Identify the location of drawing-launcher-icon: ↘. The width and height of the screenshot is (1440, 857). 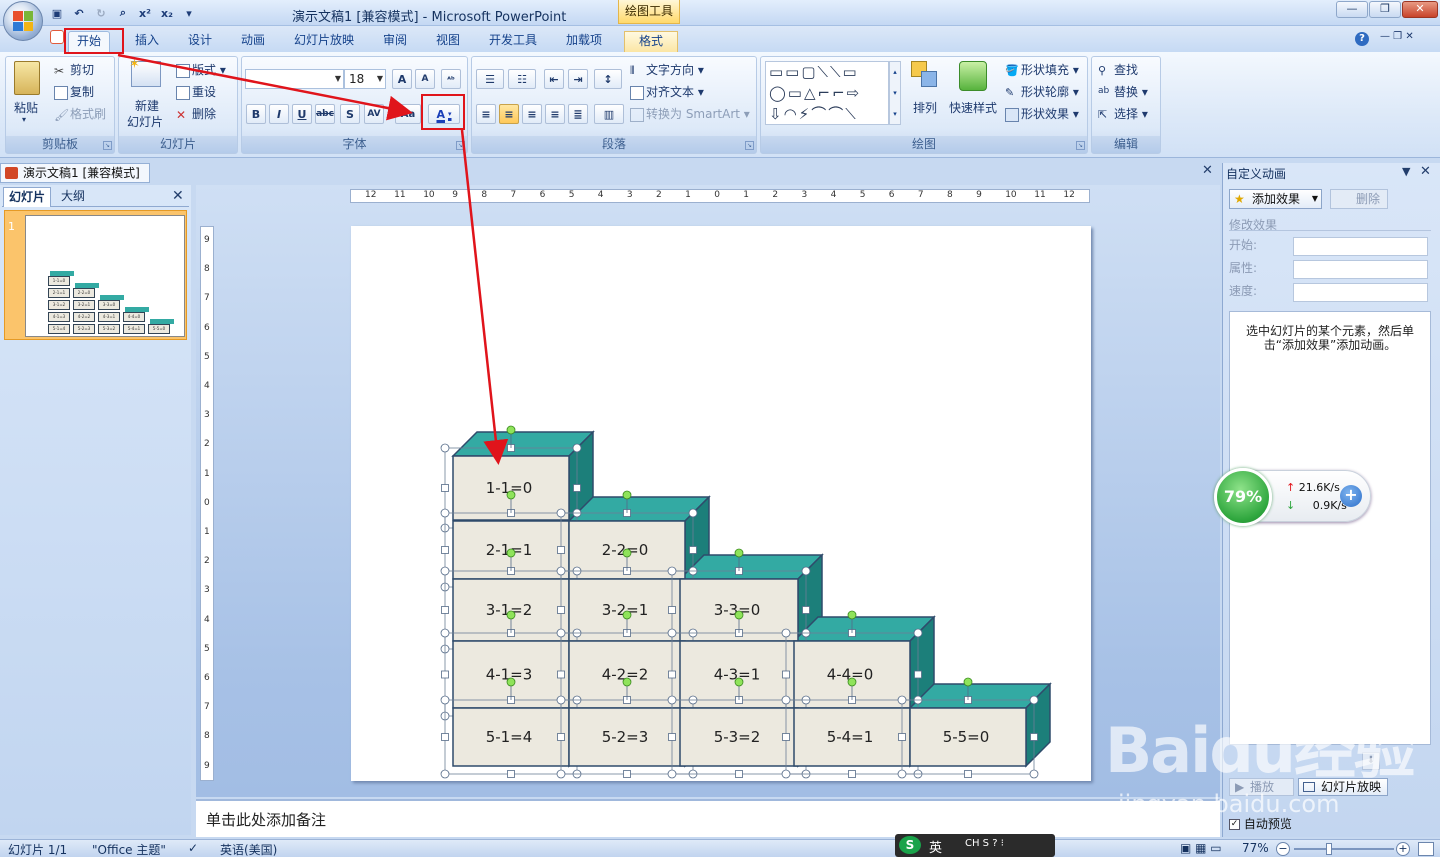
(1080, 145).